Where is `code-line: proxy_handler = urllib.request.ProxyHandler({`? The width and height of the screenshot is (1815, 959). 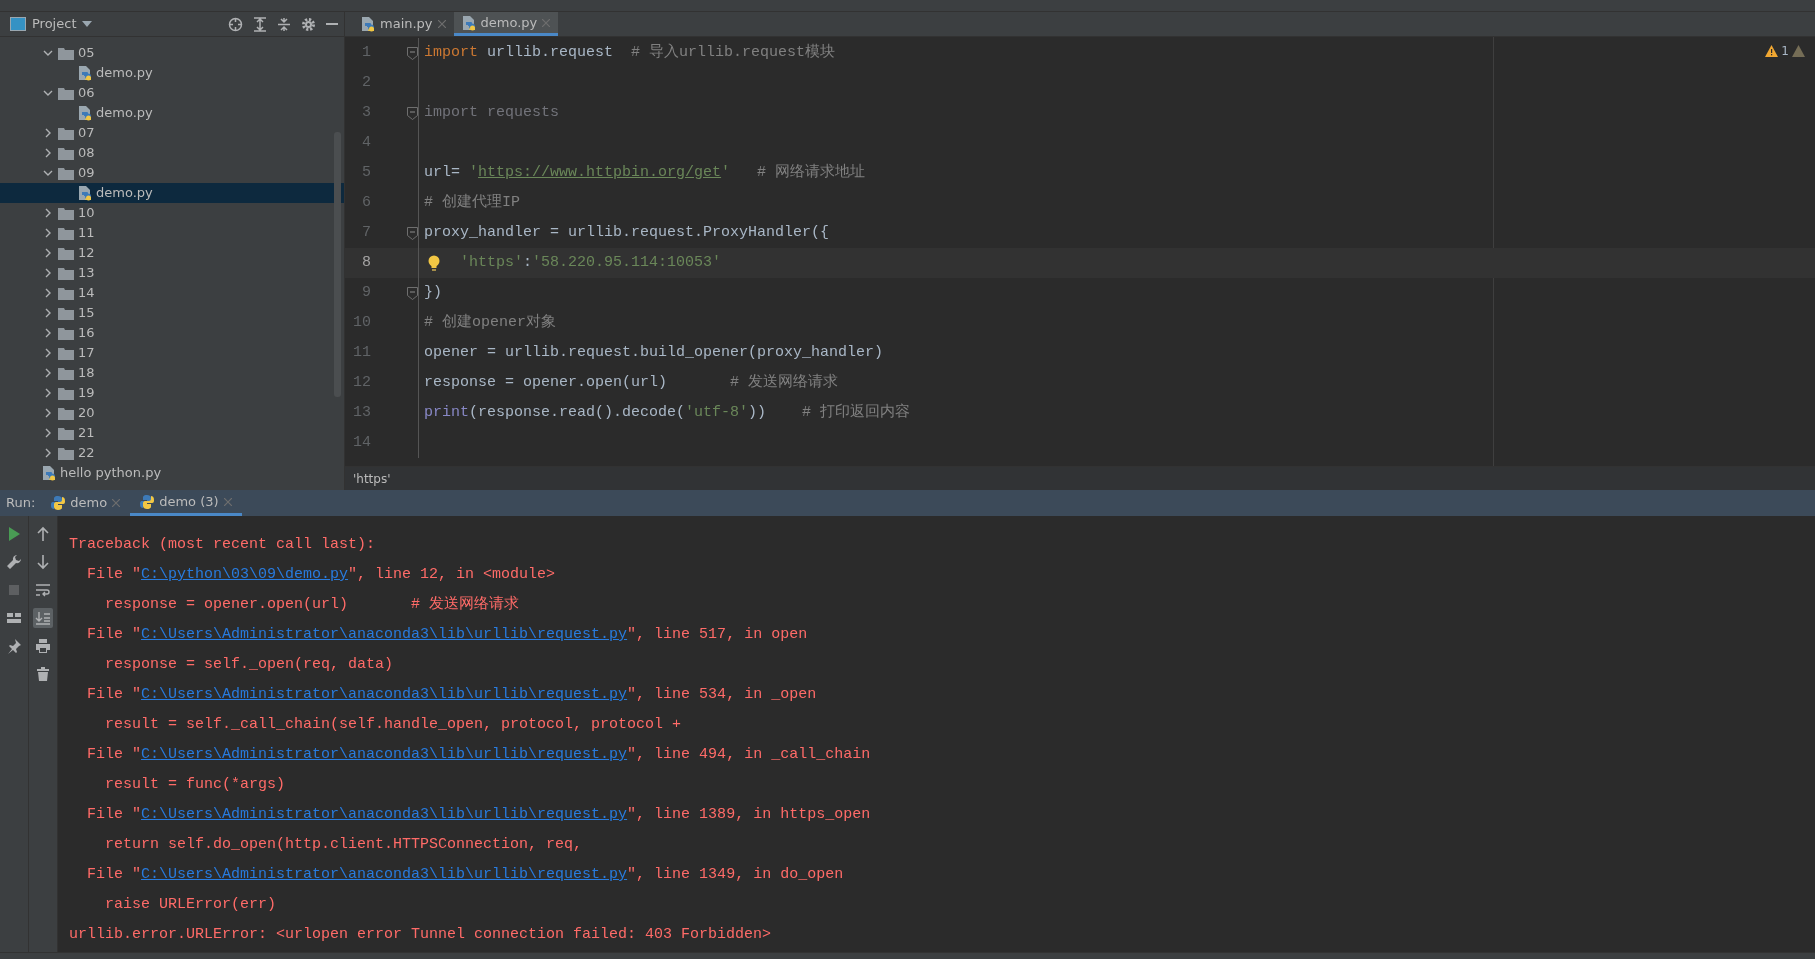
code-line: proxy_handler = urllib.request.ProxyHandler({ is located at coordinates (627, 232).